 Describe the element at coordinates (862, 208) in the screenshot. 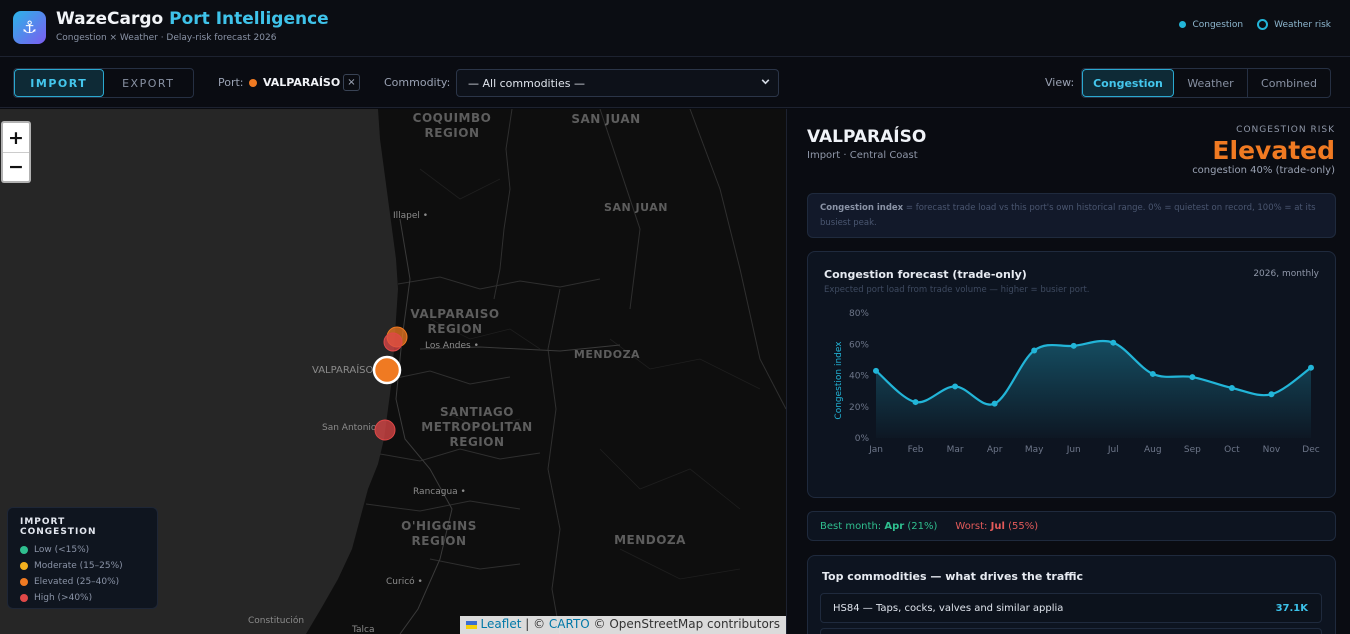

I see `note-term: Congestion index` at that location.